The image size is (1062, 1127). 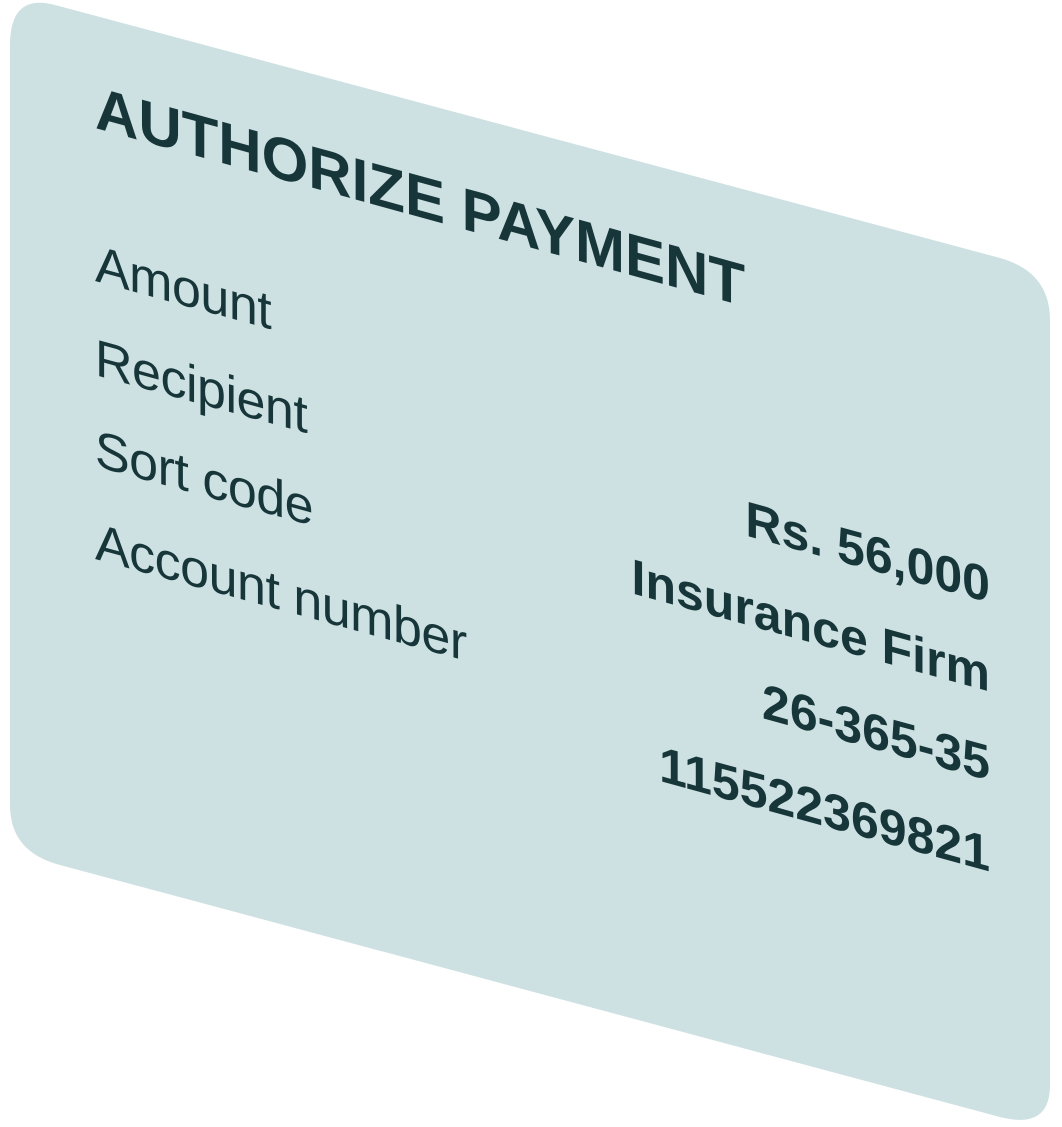 I want to click on amount-label: Amount, so click(x=183, y=288).